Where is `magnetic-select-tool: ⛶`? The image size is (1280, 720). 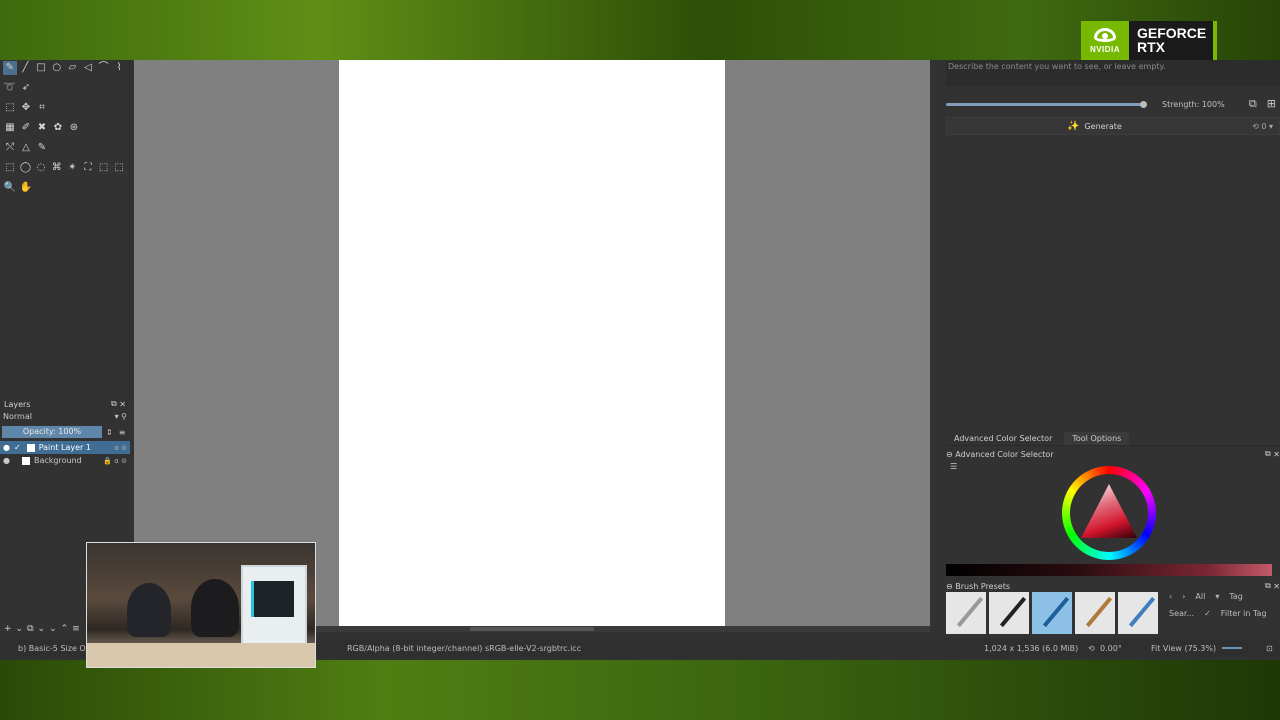
magnetic-select-tool: ⛶ is located at coordinates (88, 168).